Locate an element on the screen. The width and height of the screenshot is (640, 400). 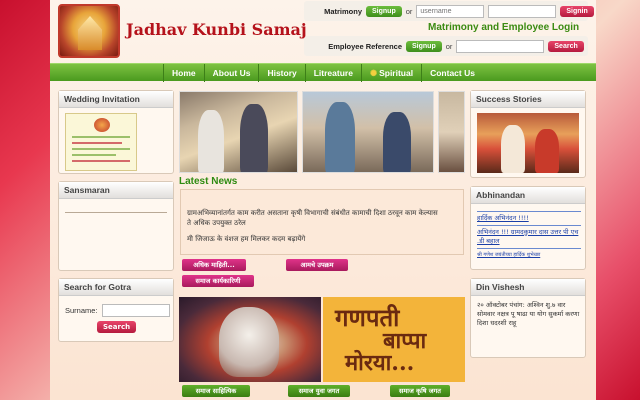
latest-news-heading: Latest News is located at coordinates (208, 181).